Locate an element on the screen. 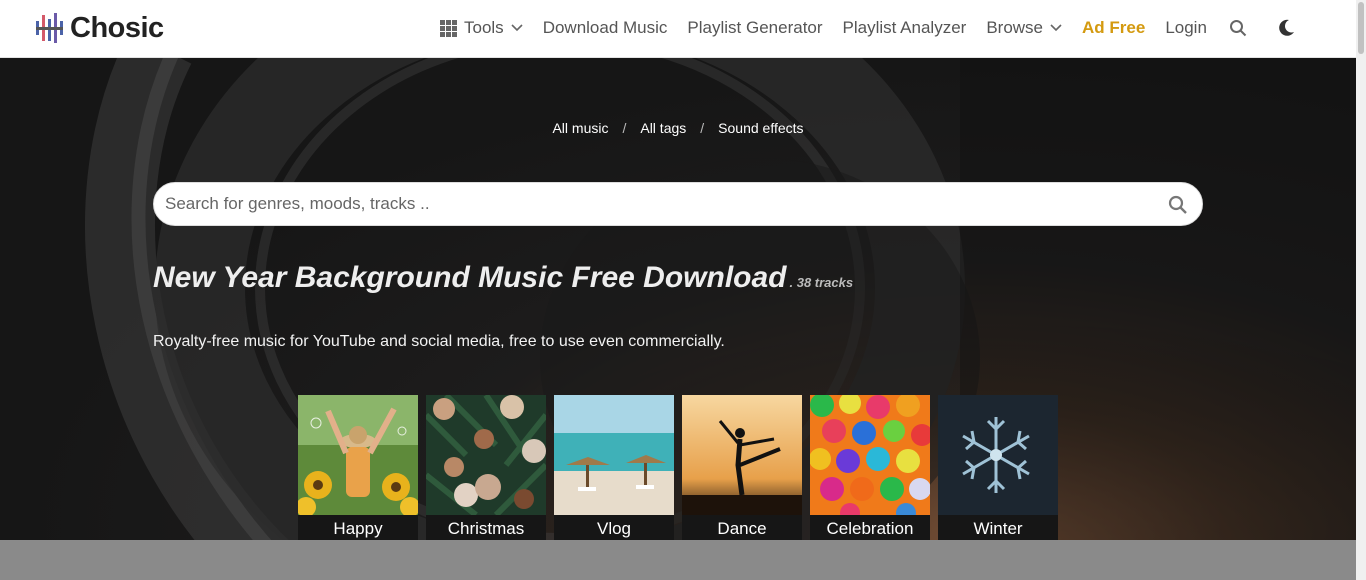 This screenshot has width=1366, height=580. vlog-image is located at coordinates (614, 455).